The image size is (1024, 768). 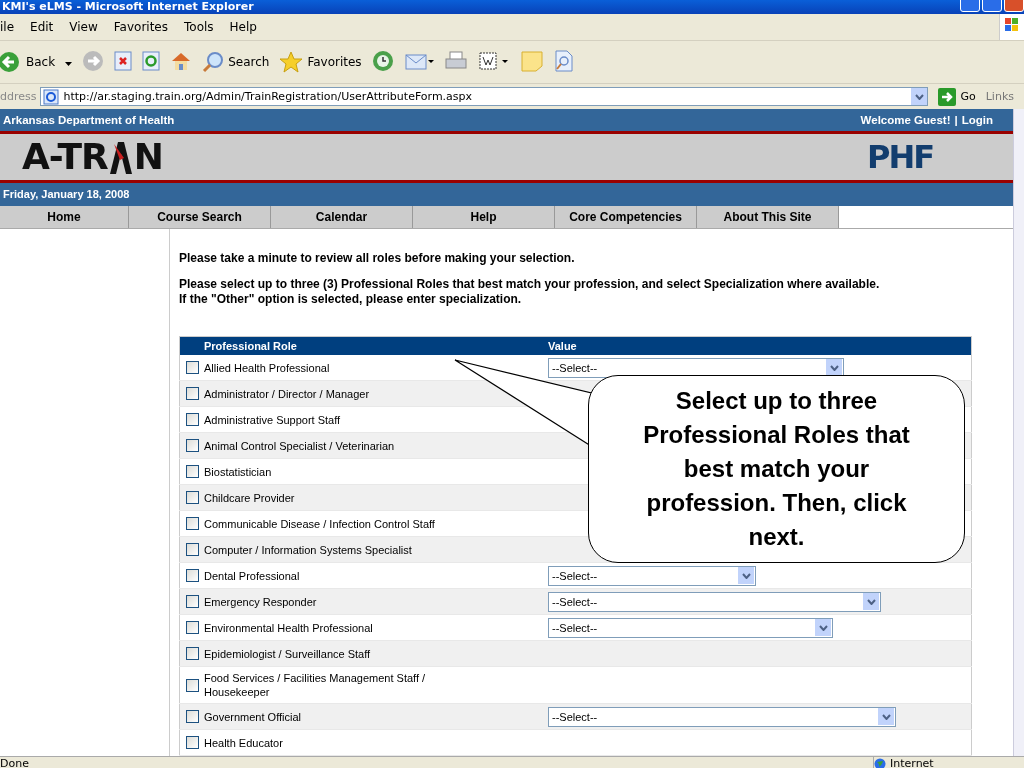 What do you see at coordinates (899, 156) in the screenshot?
I see `partner-logo: PHF` at bounding box center [899, 156].